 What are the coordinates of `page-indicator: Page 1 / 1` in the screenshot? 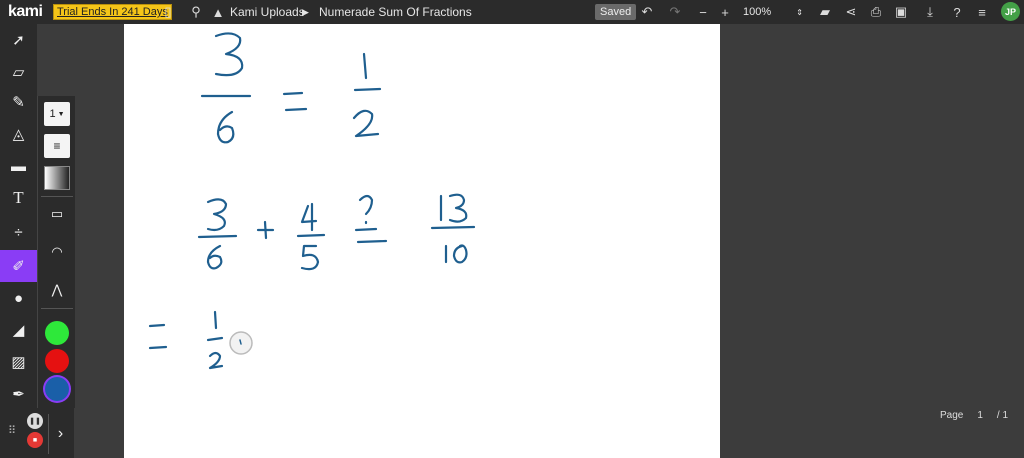 It's located at (974, 415).